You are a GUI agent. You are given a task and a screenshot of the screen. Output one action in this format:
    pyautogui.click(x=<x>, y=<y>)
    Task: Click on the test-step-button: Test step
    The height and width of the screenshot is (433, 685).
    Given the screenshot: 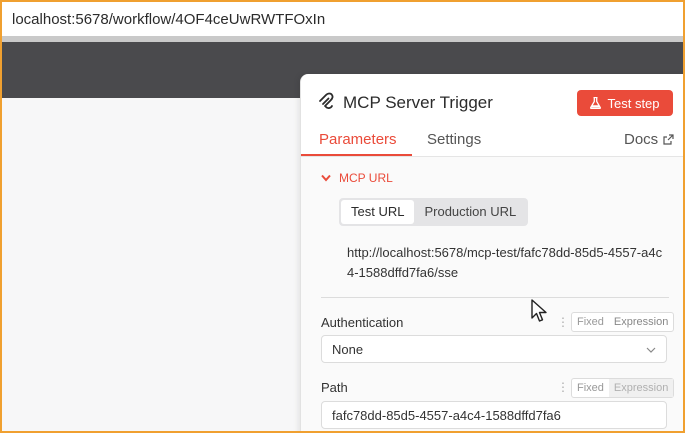 What is the action you would take?
    pyautogui.click(x=625, y=103)
    